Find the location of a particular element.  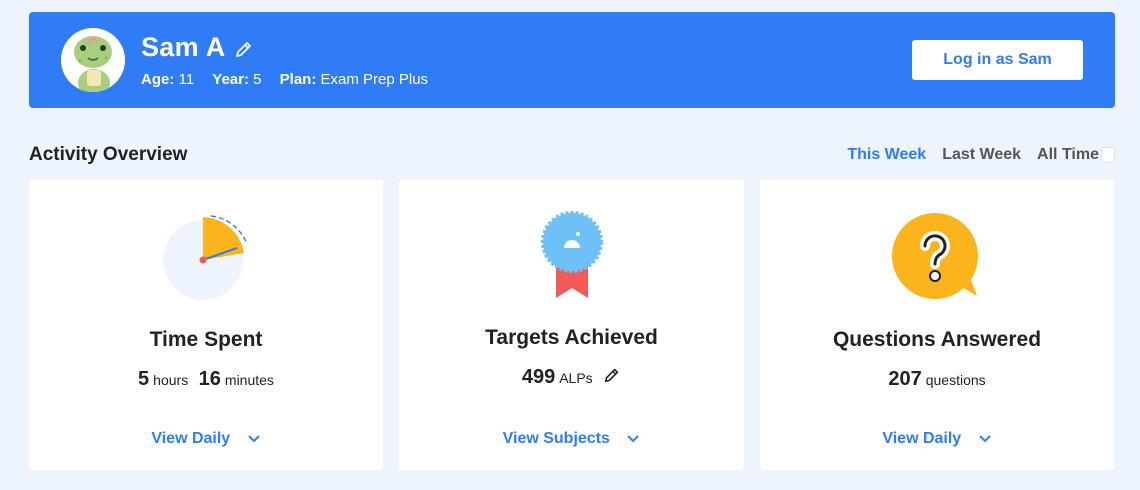

alps-number: 499 is located at coordinates (538, 377).